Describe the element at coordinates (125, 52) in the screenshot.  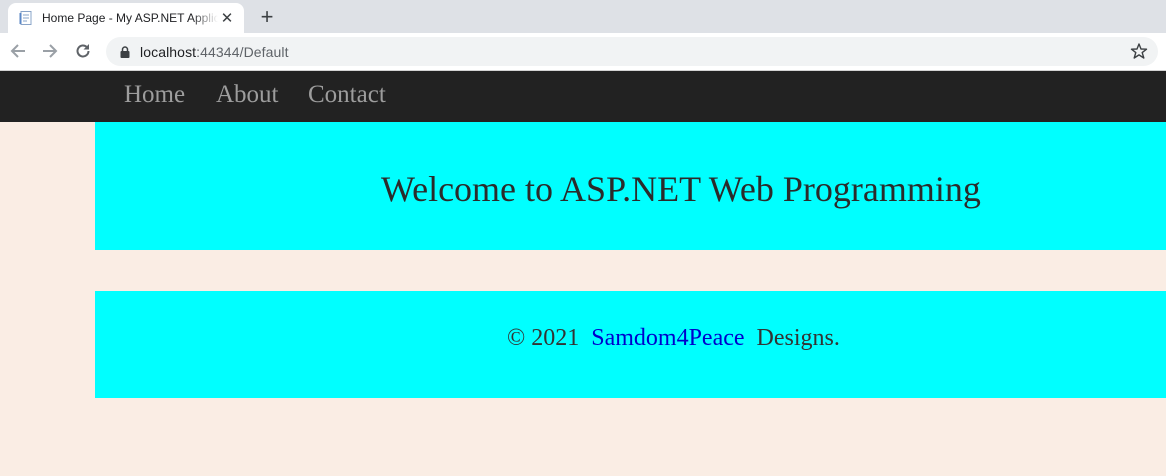
I see `lock-icon` at that location.